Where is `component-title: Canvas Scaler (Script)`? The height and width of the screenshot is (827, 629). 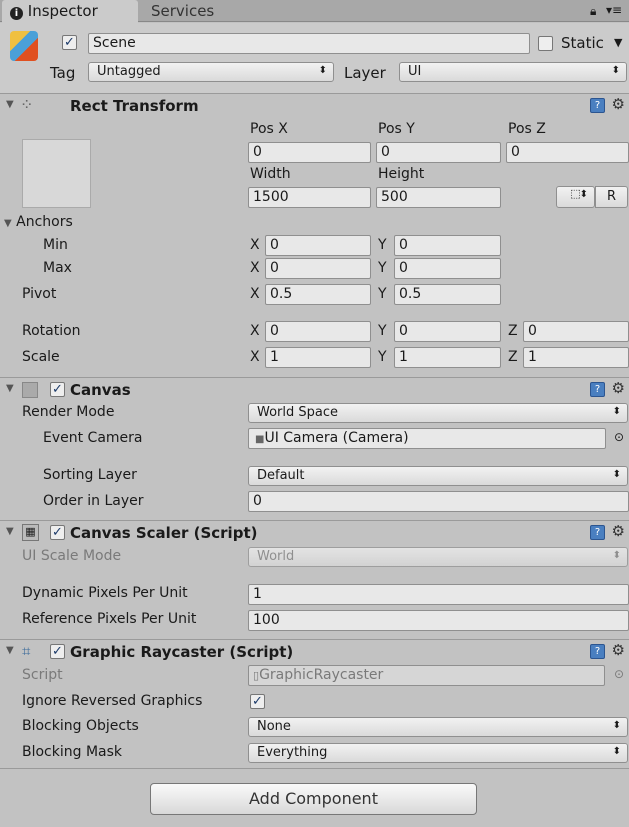 component-title: Canvas Scaler (Script) is located at coordinates (164, 533).